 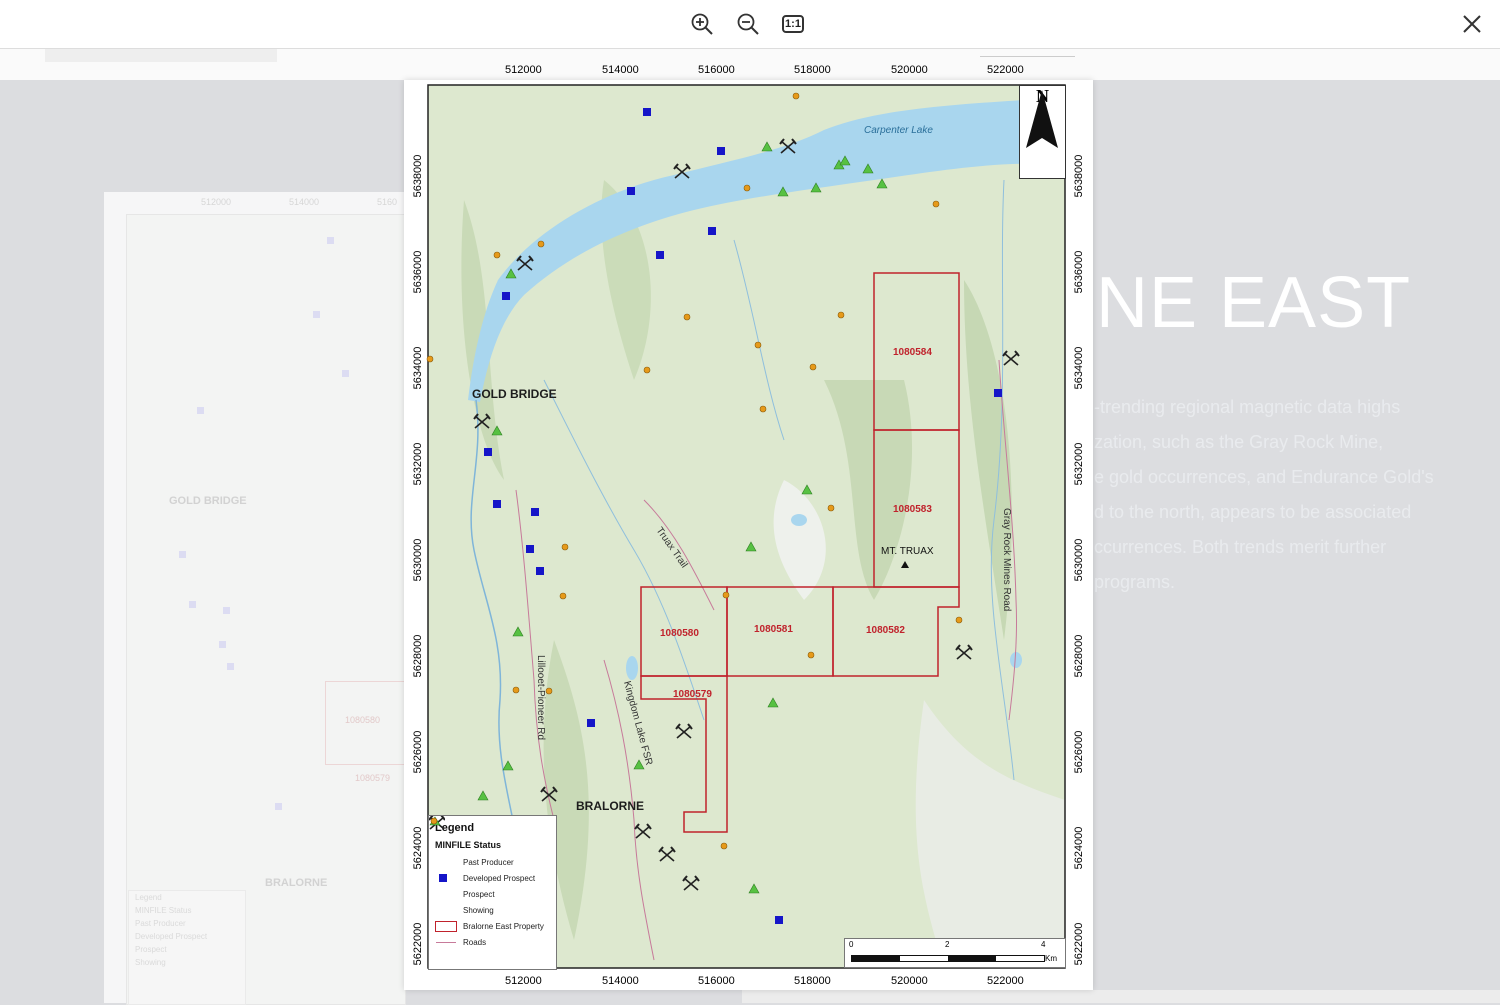 What do you see at coordinates (475, 942) in the screenshot?
I see `legend-label: Roads` at bounding box center [475, 942].